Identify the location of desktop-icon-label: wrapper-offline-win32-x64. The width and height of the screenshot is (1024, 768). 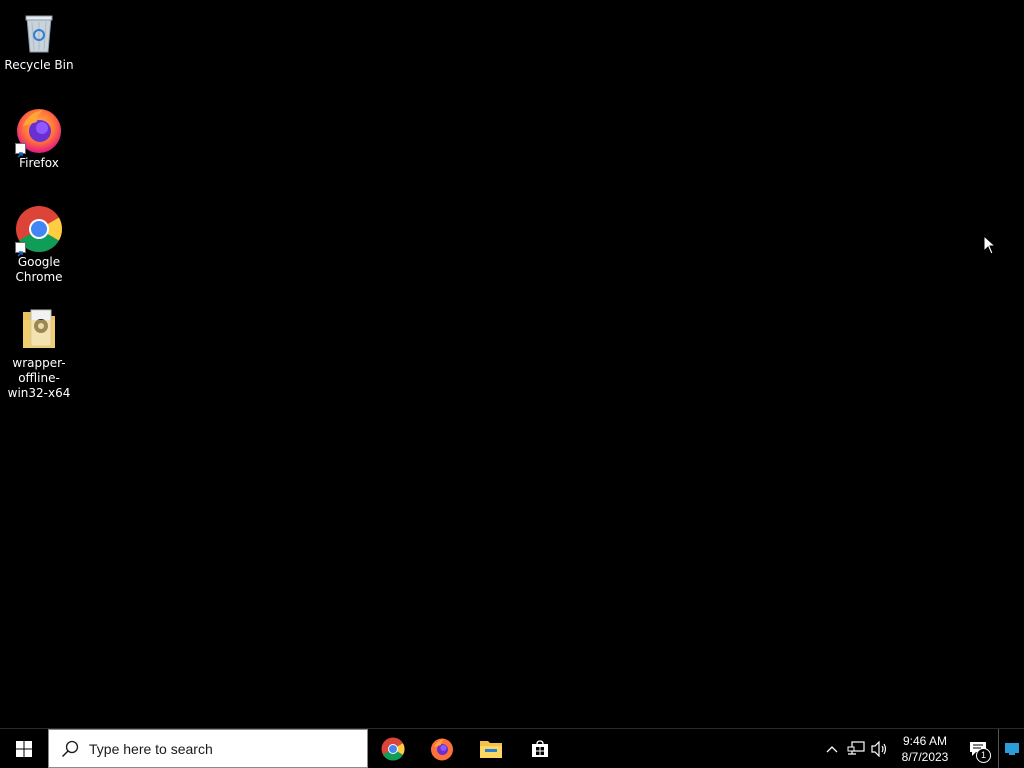
(39, 378).